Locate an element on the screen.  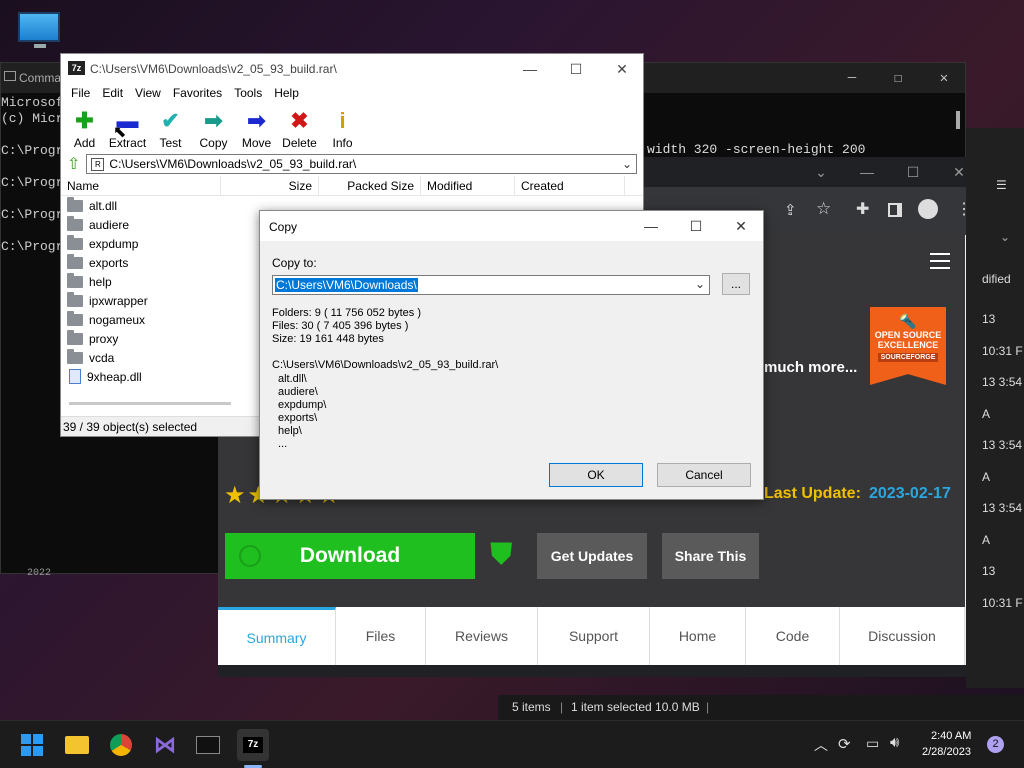
sf-logo-icon is located at coordinates (250, 556).